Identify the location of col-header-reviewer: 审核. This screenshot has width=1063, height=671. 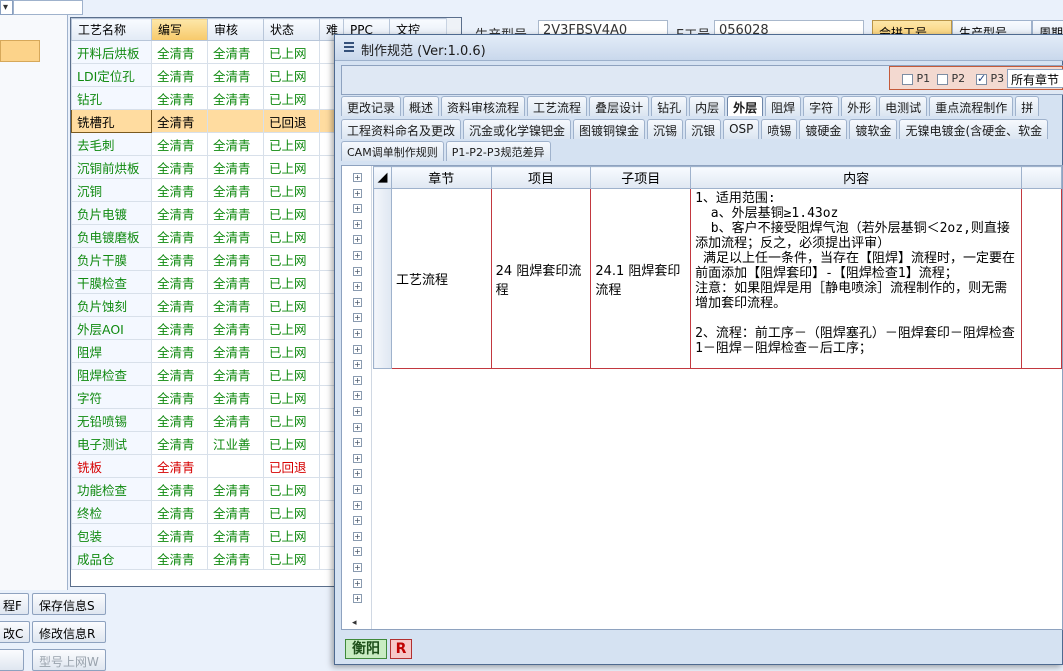
(235, 29).